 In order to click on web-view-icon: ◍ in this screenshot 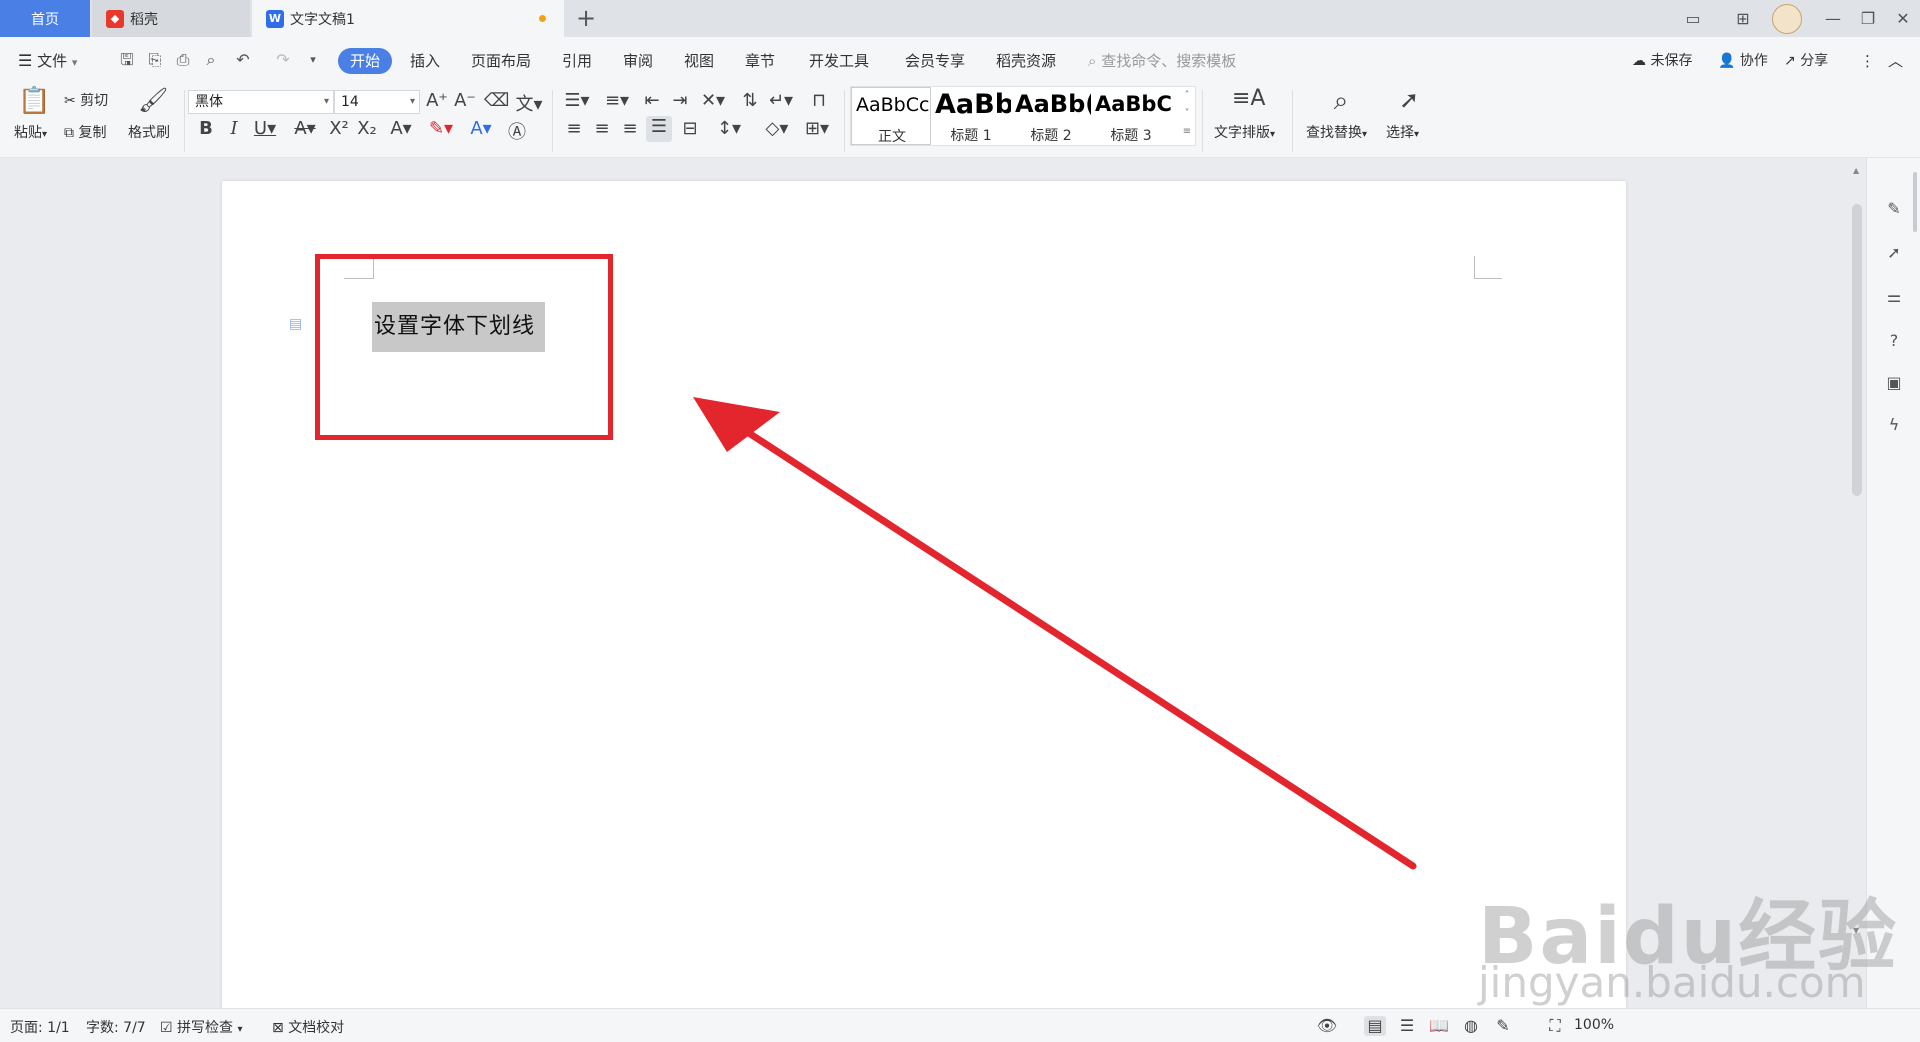, I will do `click(1471, 1026)`.